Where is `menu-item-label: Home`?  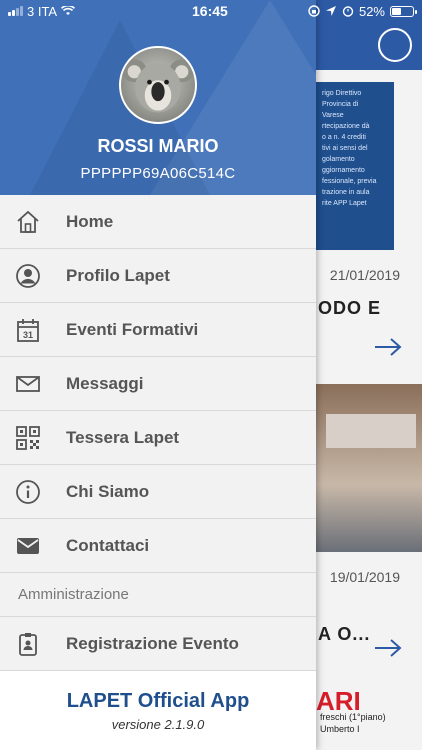
menu-item-label: Home is located at coordinates (90, 221).